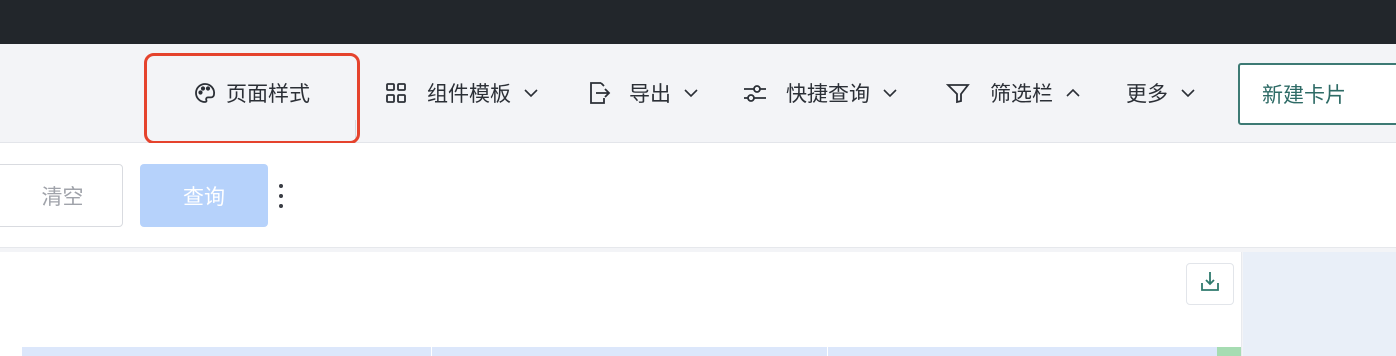 This screenshot has height=356, width=1396. Describe the element at coordinates (1073, 93) in the screenshot. I see `chevron-up-icon` at that location.